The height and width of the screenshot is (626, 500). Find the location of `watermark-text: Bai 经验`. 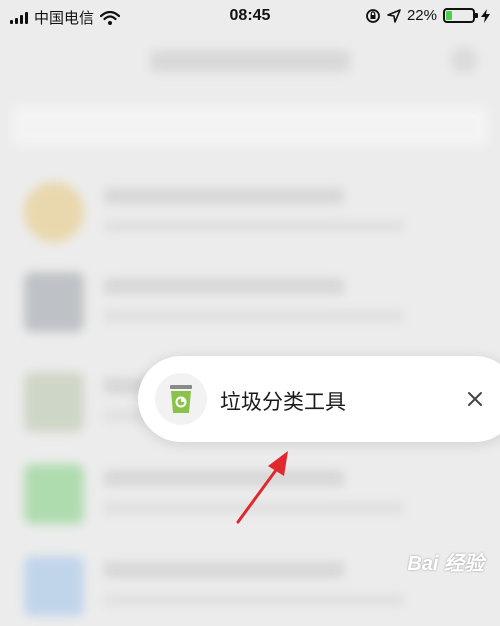

watermark-text: Bai 经验 is located at coordinates (445, 564).